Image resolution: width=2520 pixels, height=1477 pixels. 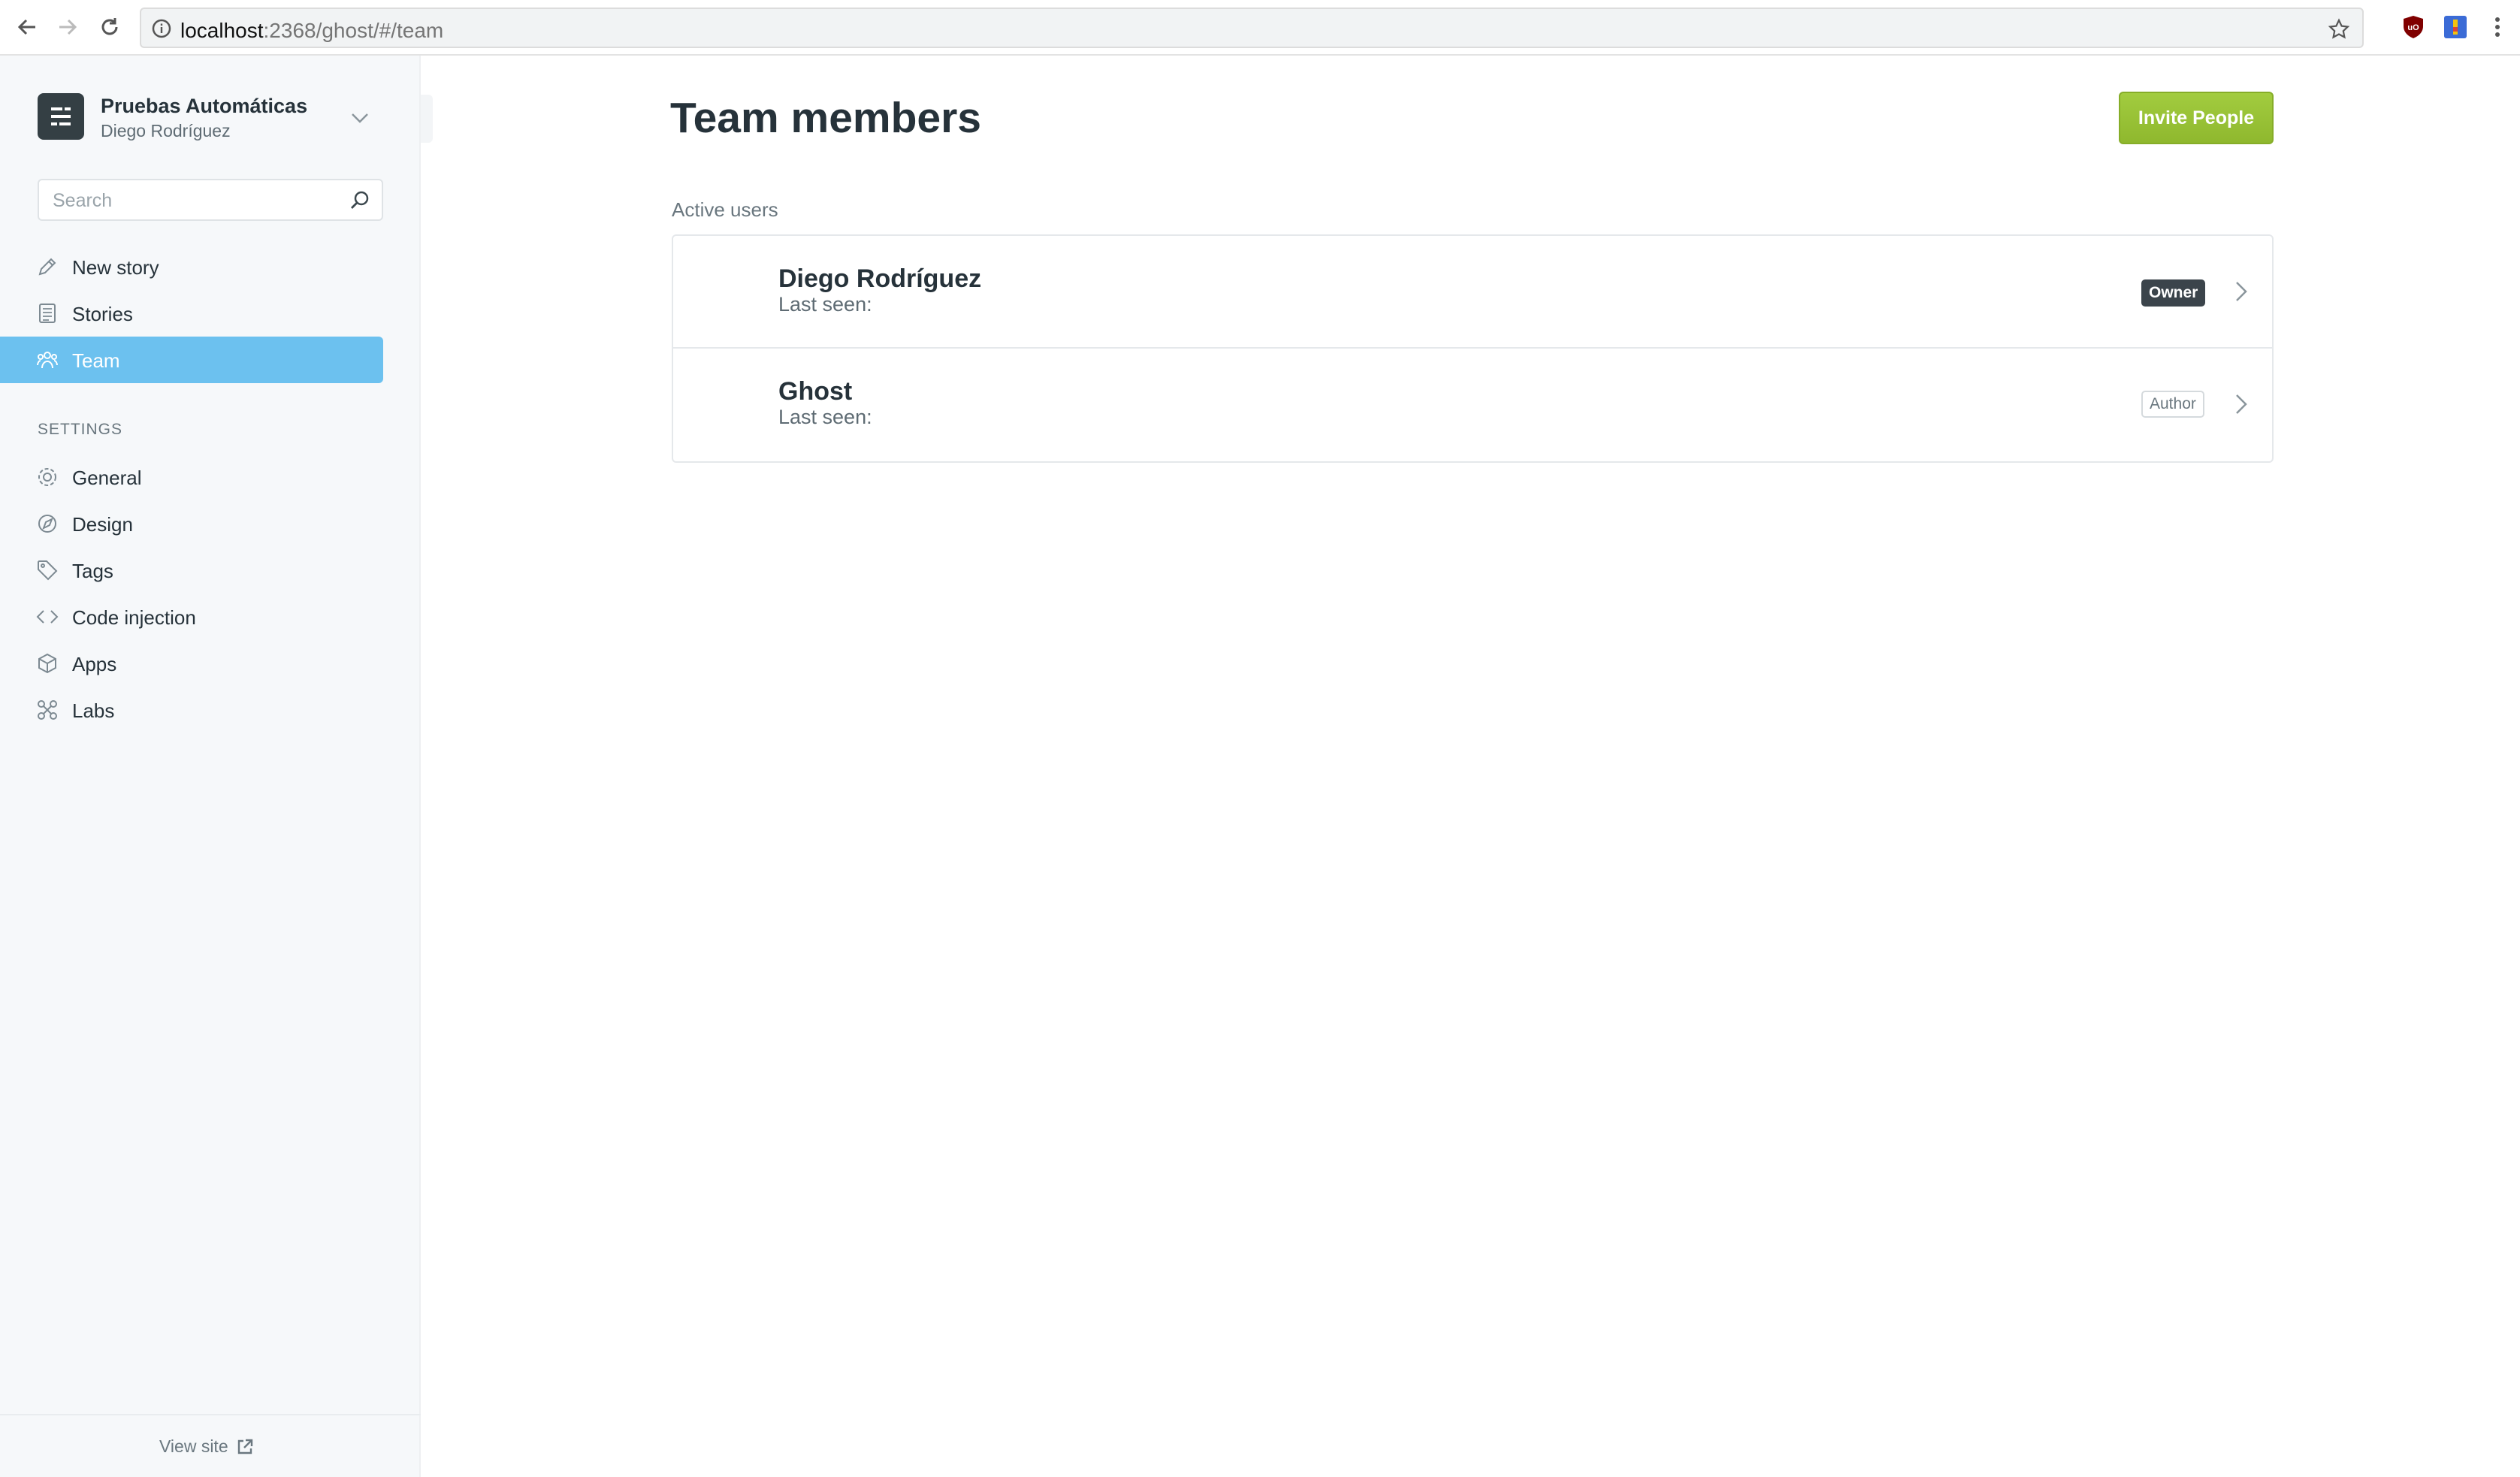 I want to click on nav-item-team: Team, so click(x=191, y=360).